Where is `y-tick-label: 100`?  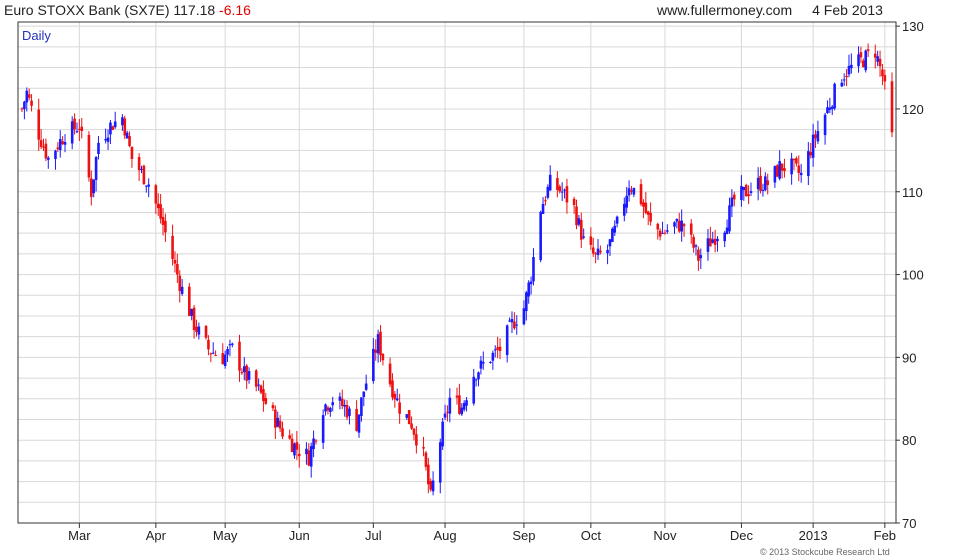 y-tick-label: 100 is located at coordinates (913, 275).